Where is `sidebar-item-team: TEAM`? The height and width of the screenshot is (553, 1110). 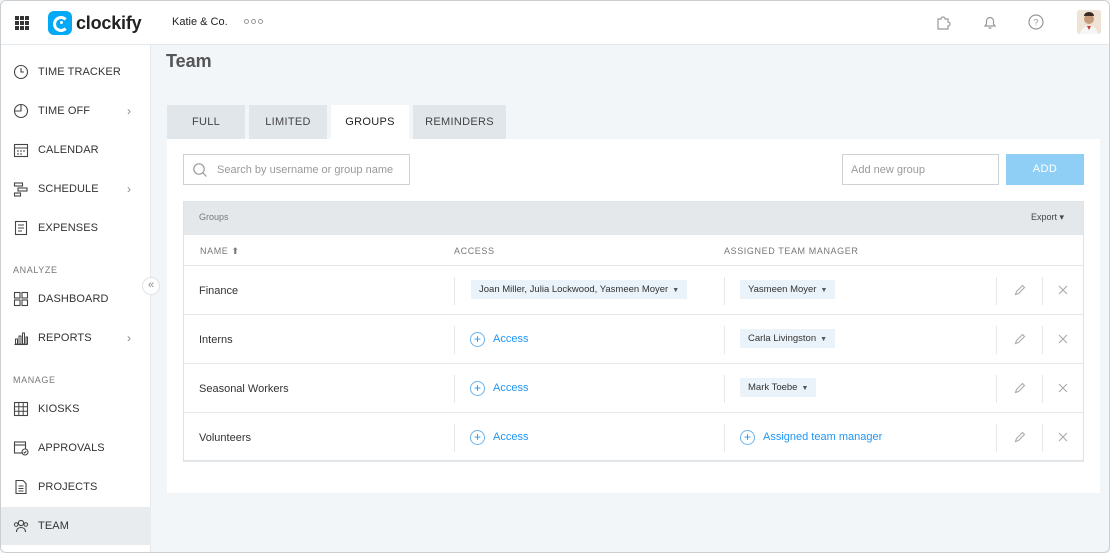
sidebar-item-team: TEAM is located at coordinates (76, 526).